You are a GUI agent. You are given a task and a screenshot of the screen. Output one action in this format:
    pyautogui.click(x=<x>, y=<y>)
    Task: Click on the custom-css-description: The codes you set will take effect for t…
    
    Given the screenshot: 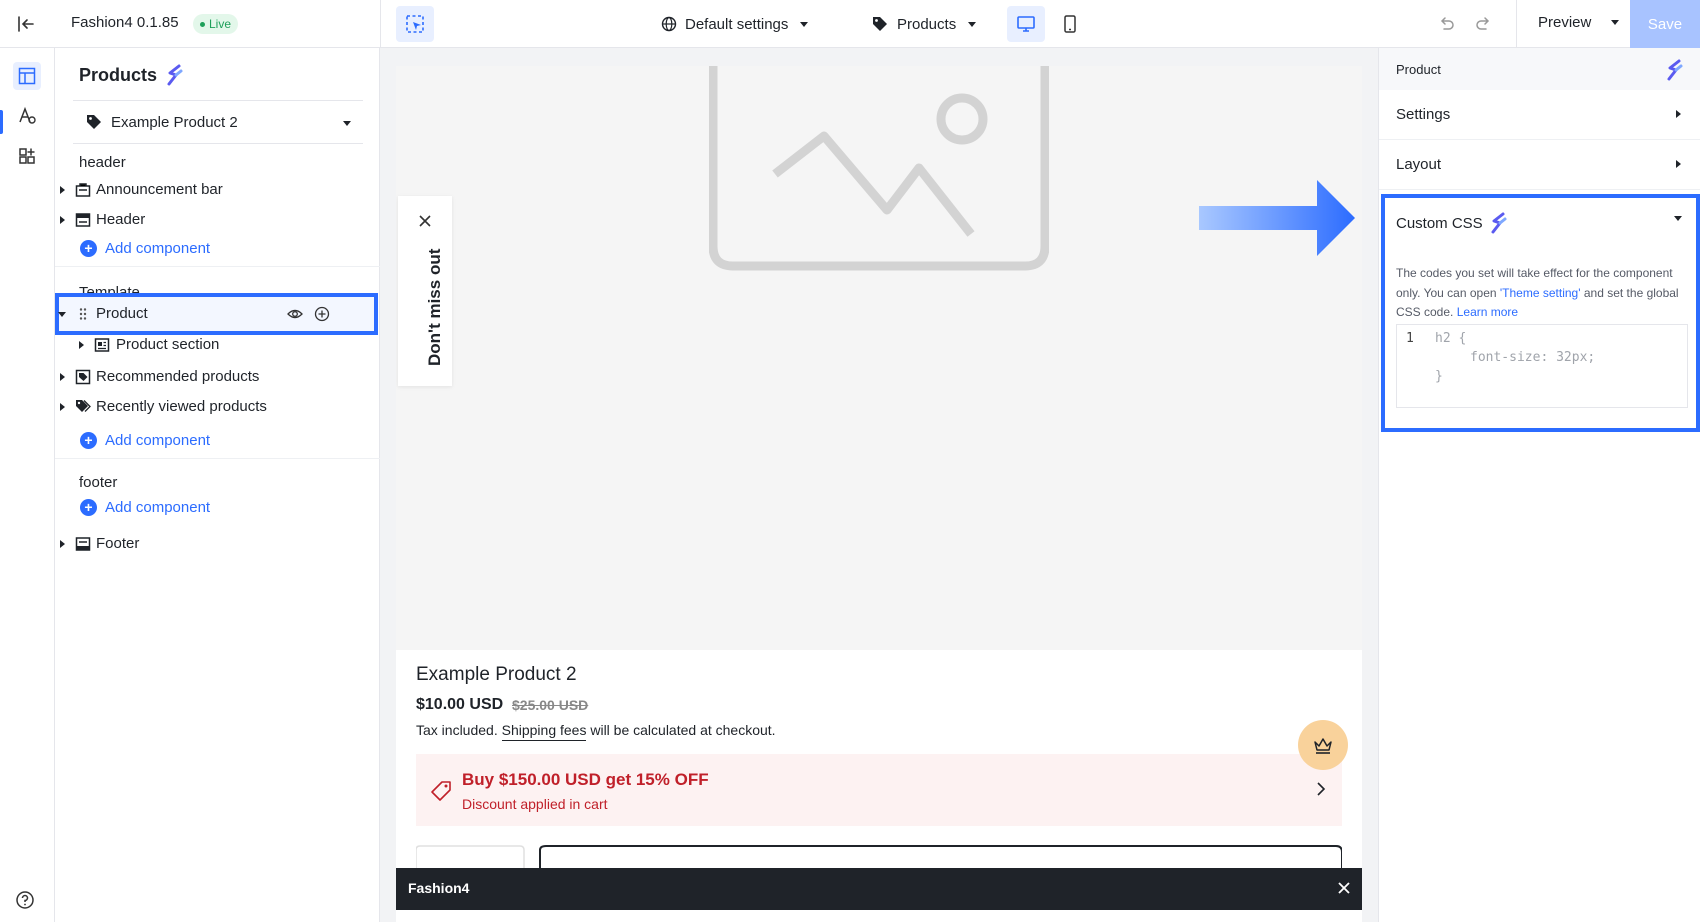 What is the action you would take?
    pyautogui.click(x=1542, y=293)
    